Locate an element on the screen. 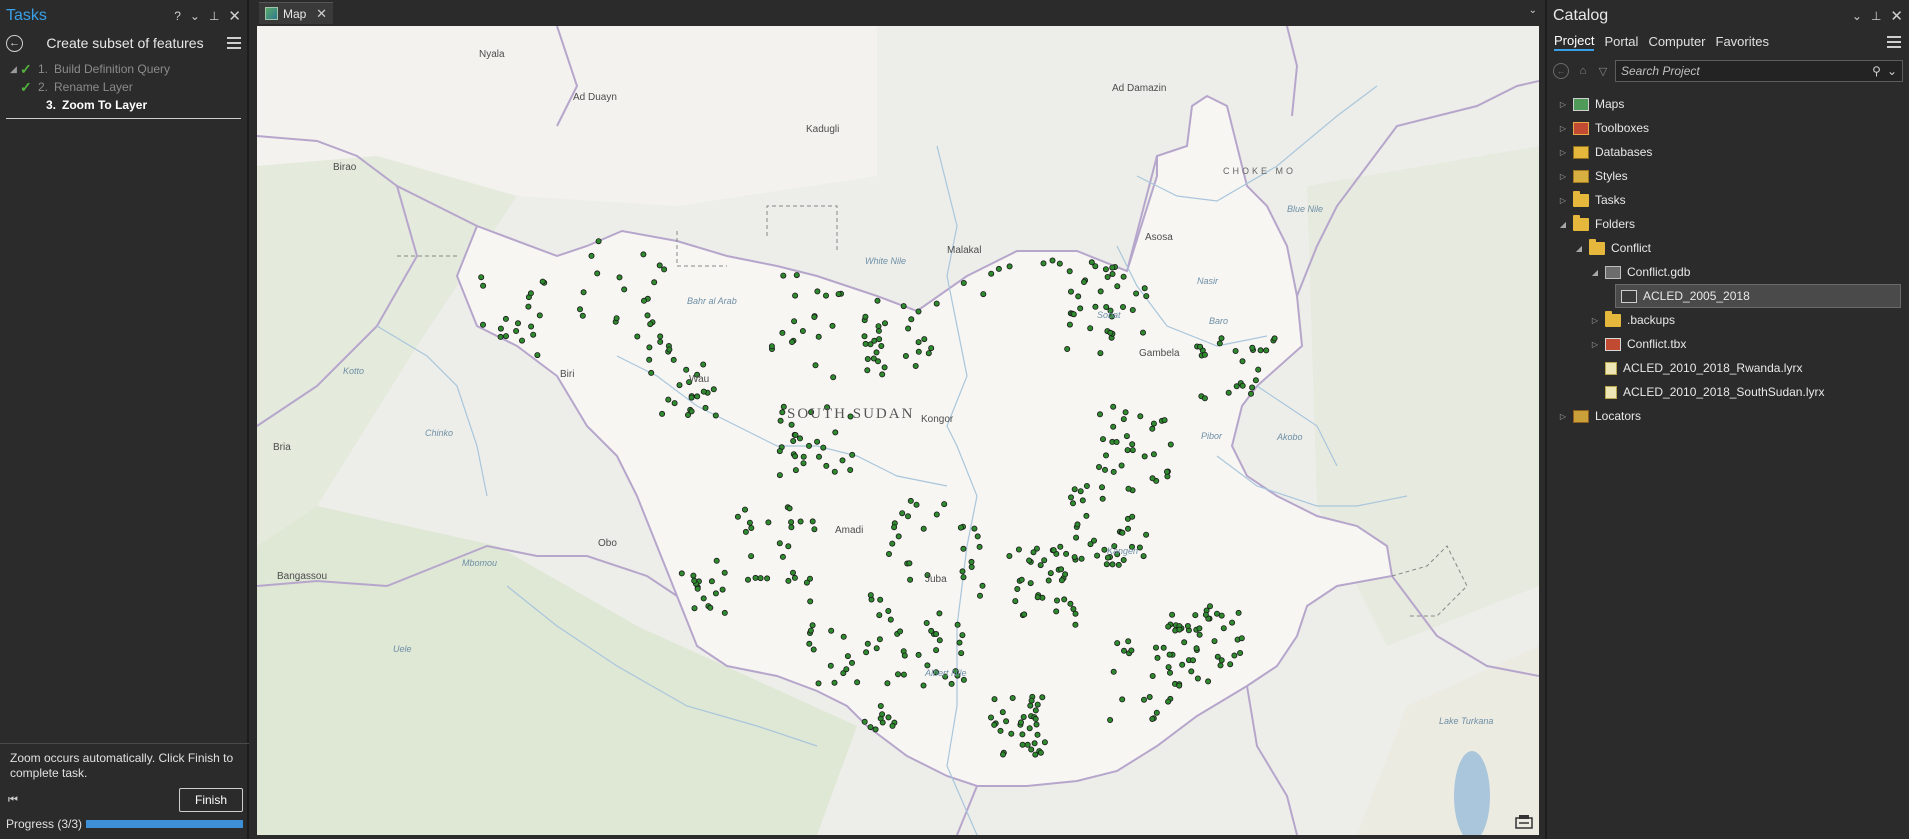  tree-item-maps: ▷ Maps is located at coordinates (1728, 104).